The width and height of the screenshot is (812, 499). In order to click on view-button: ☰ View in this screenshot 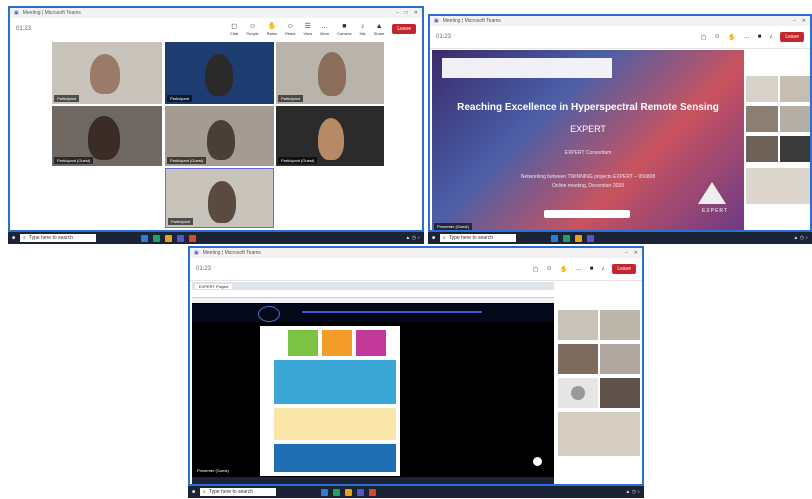, I will do `click(307, 29)`.